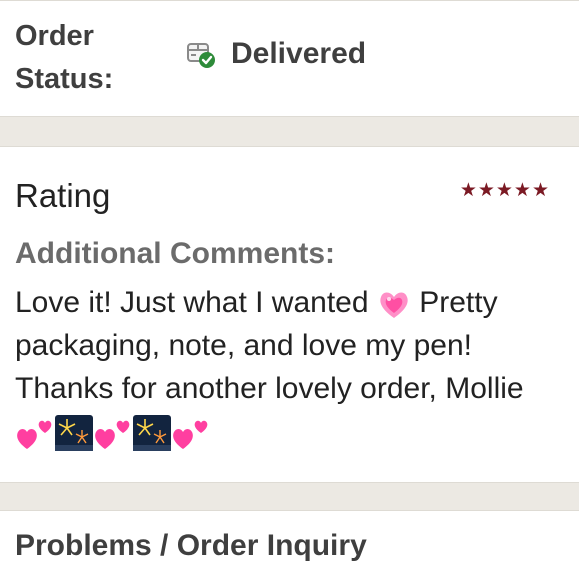  Describe the element at coordinates (504, 190) in the screenshot. I see `star-rating: ★★★★★` at that location.